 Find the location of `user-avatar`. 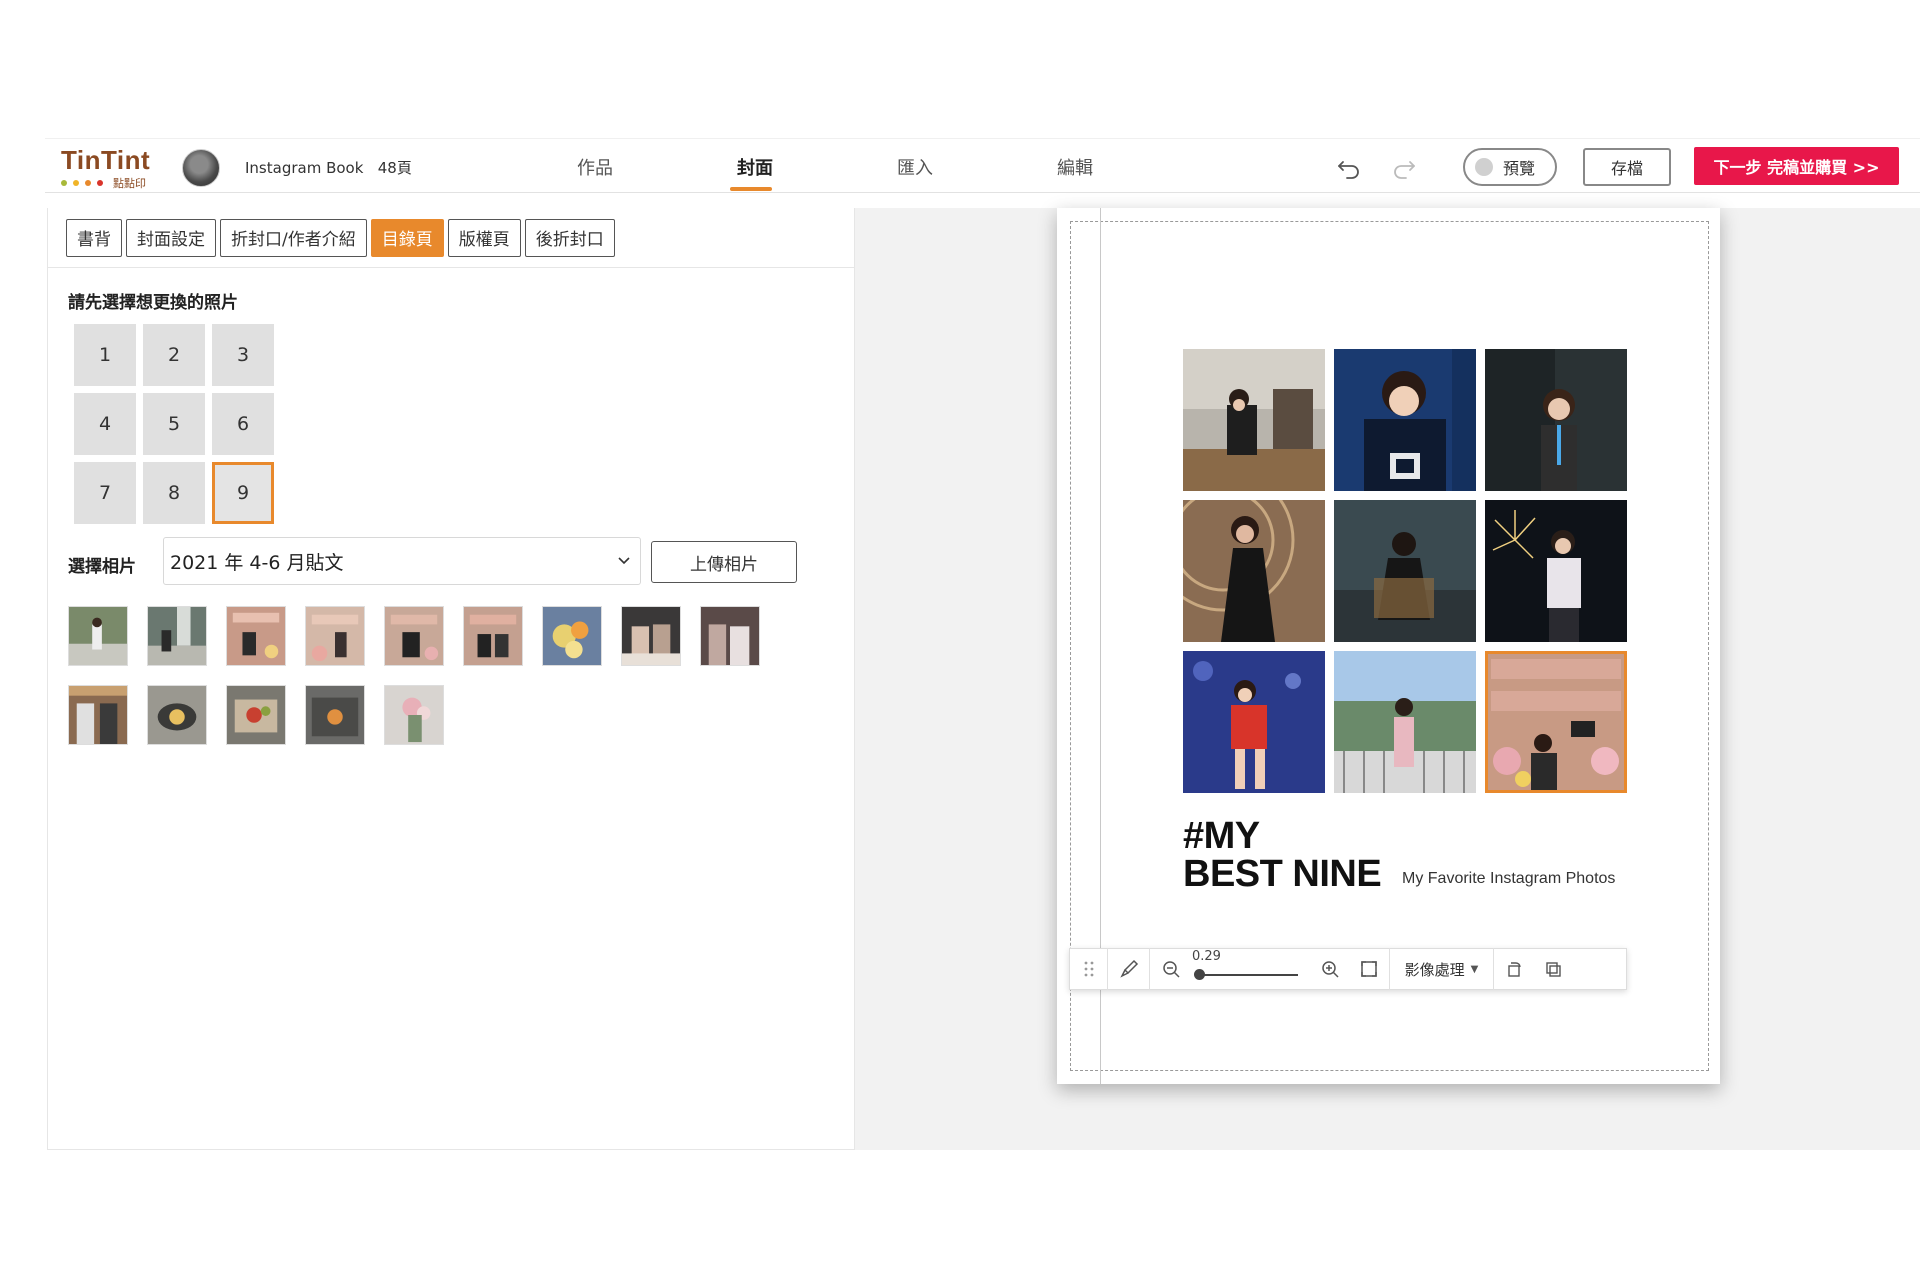

user-avatar is located at coordinates (201, 168).